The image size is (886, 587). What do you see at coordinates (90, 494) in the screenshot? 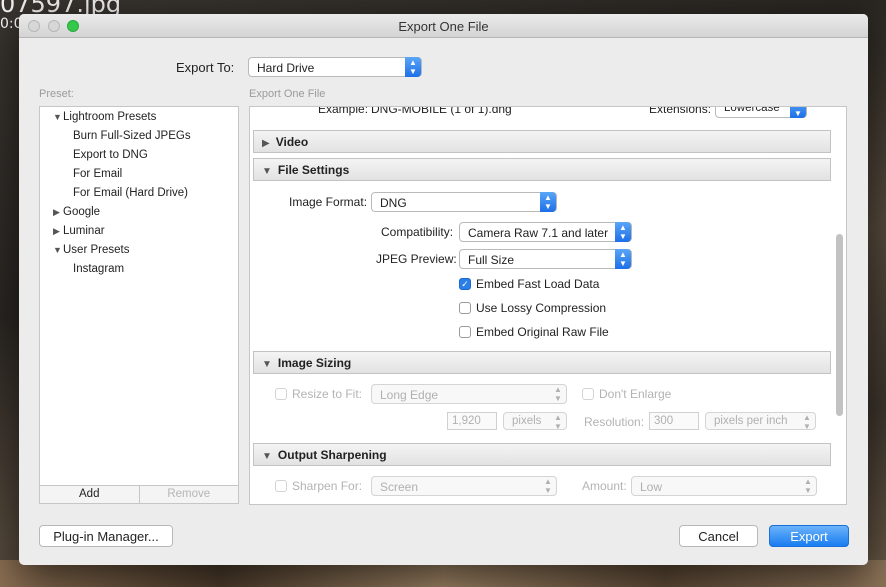
I see `add-preset-button: Add` at bounding box center [90, 494].